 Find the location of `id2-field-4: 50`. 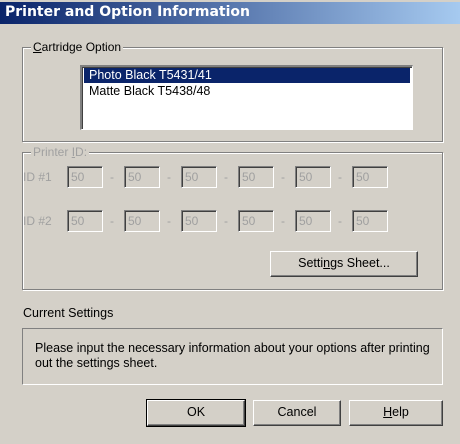

id2-field-4: 50 is located at coordinates (256, 221).